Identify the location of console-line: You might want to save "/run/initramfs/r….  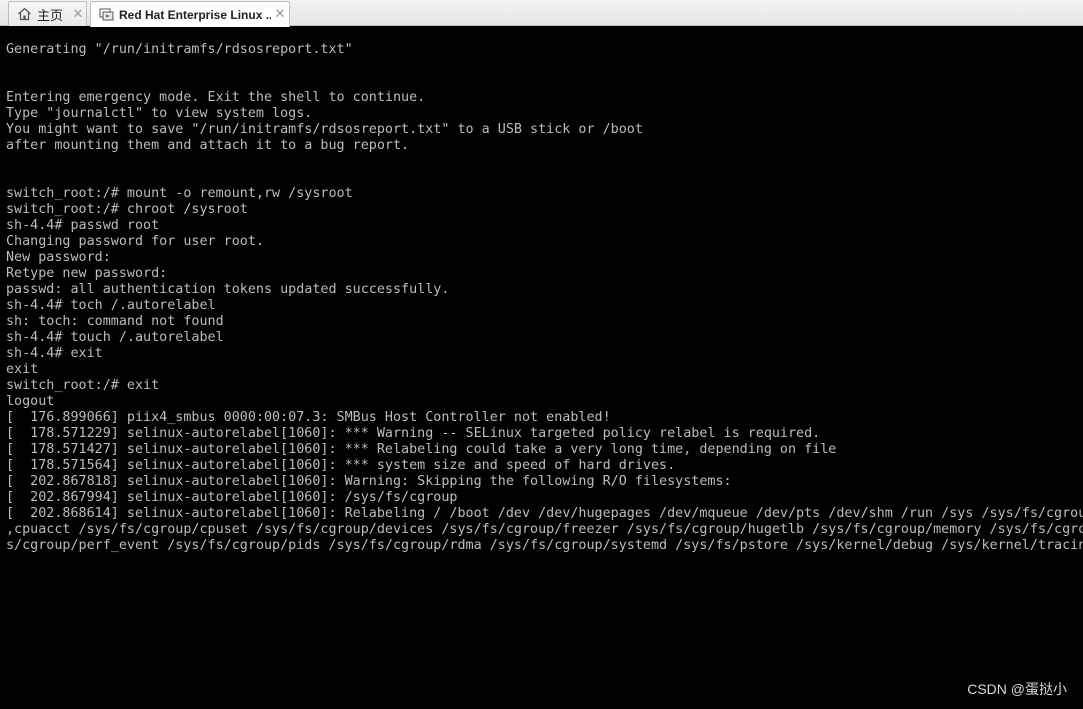
(324, 129).